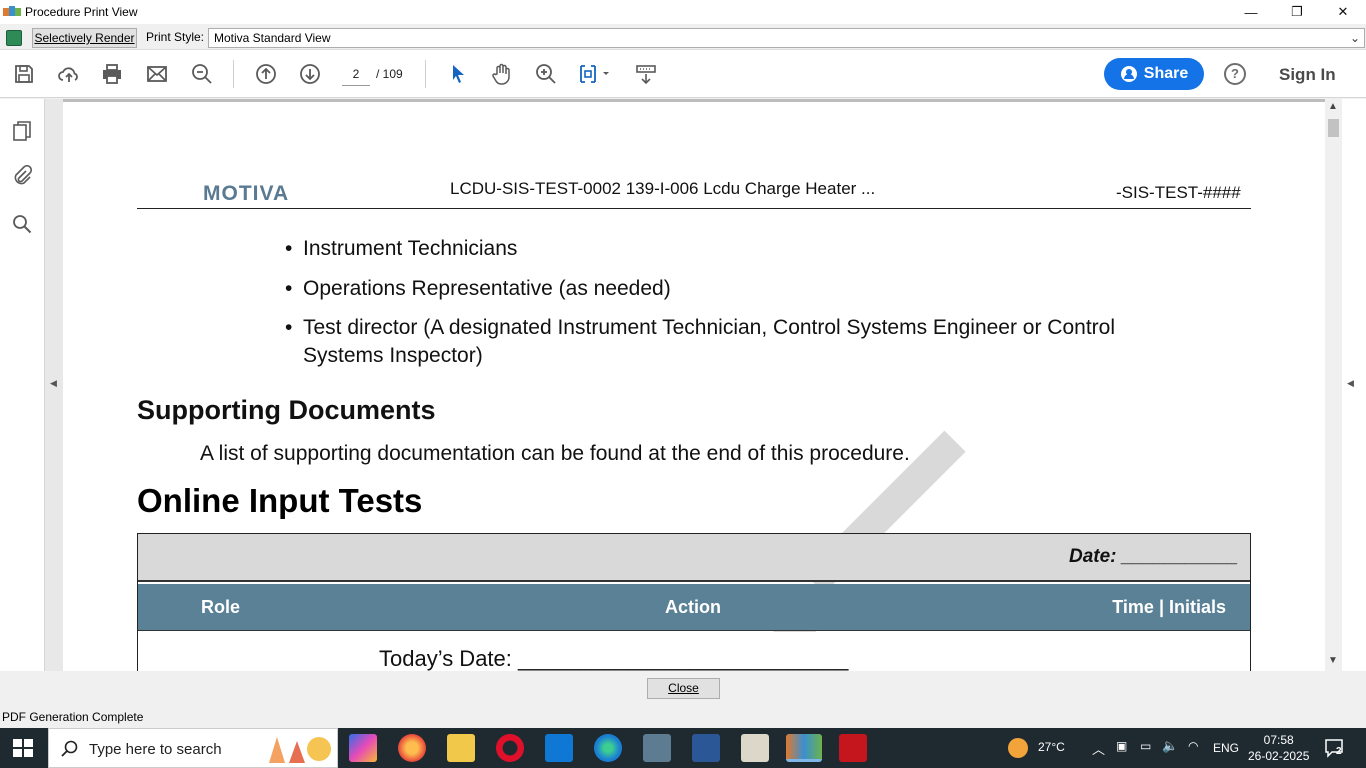 The height and width of the screenshot is (768, 1366). I want to click on network-icon: ◠, so click(1193, 747).